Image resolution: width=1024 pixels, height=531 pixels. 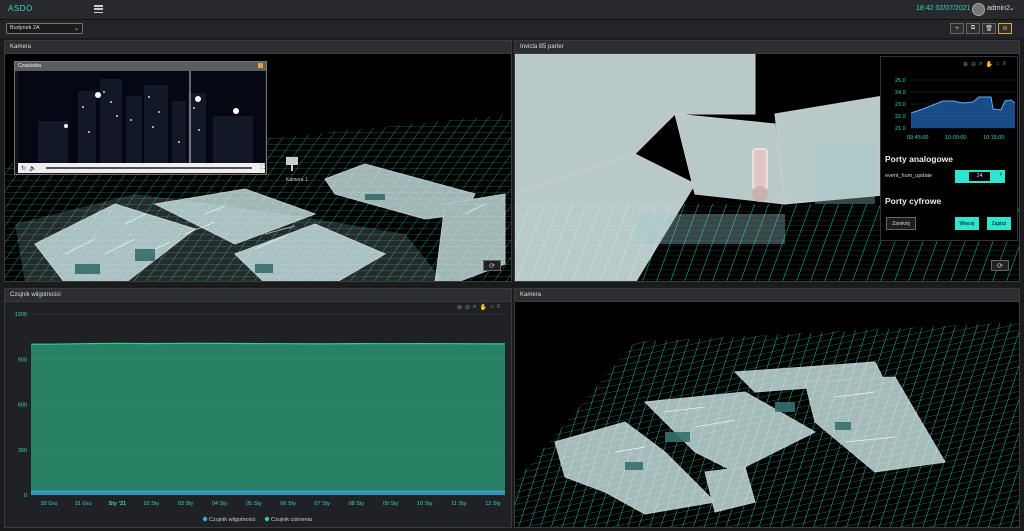 What do you see at coordinates (978, 9) in the screenshot?
I see `avatar` at bounding box center [978, 9].